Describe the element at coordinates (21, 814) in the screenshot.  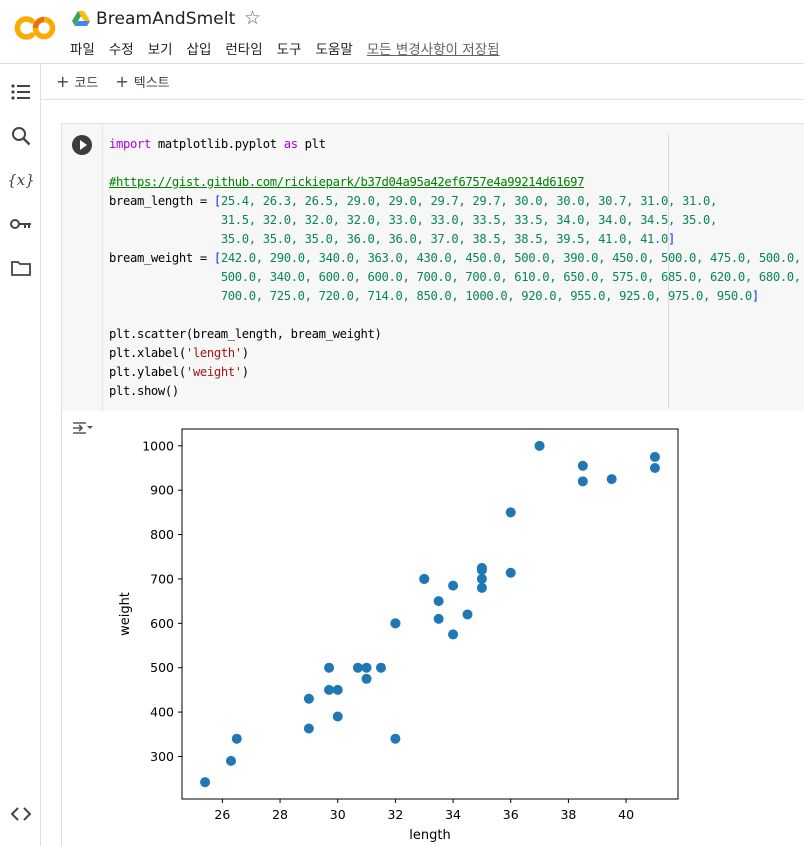
I see `code-snippets-icon` at that location.